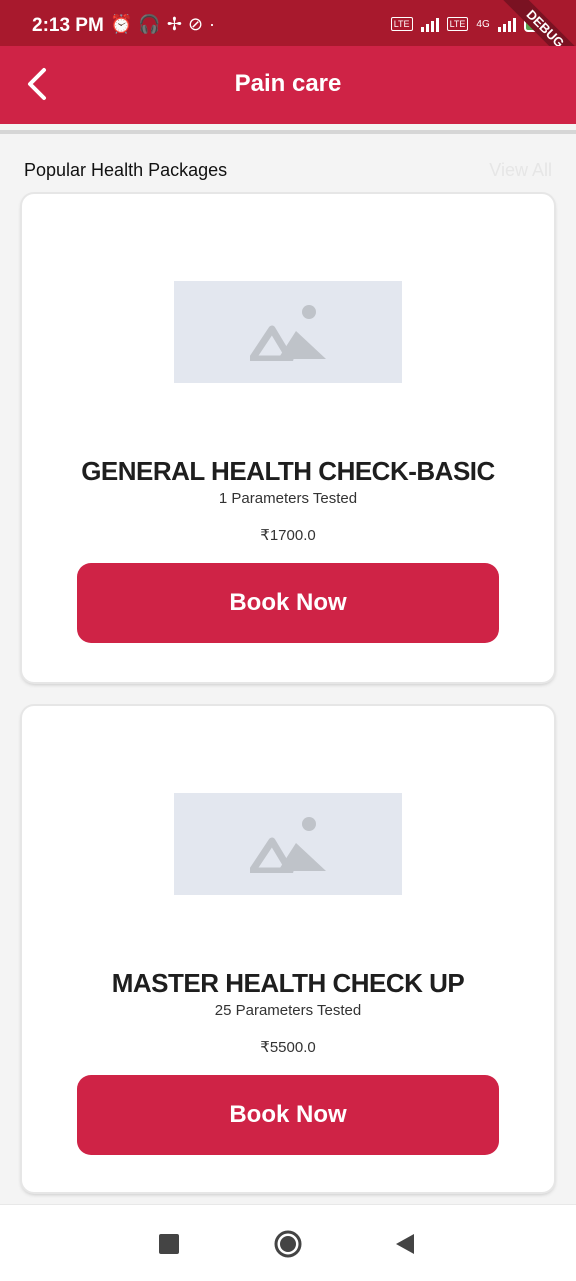 This screenshot has width=576, height=1281. Describe the element at coordinates (195, 24) in the screenshot. I see `sync-icon: ⊘` at that location.